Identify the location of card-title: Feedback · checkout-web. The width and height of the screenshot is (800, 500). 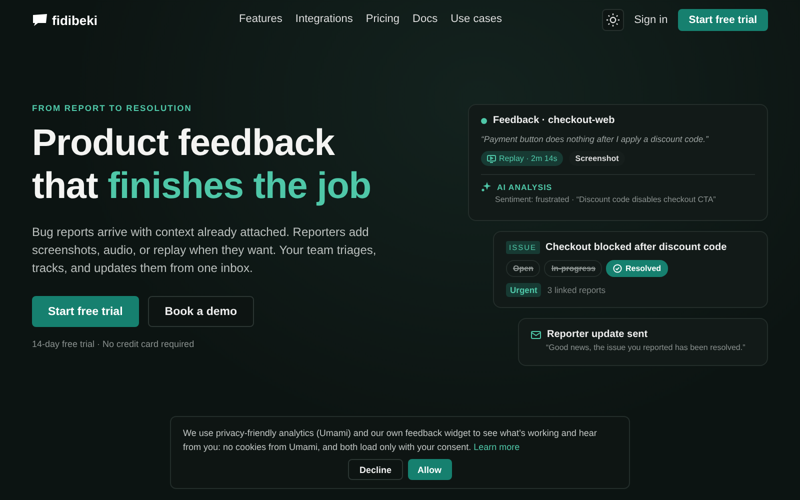
(554, 120).